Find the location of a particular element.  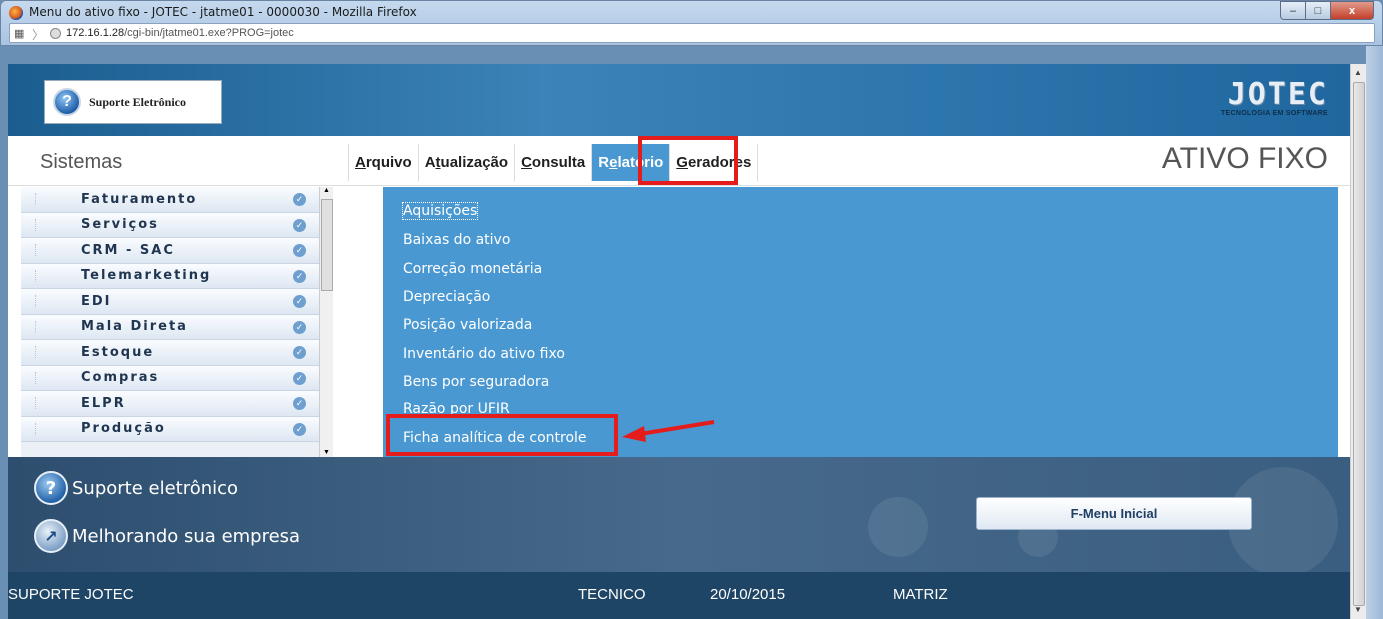

url-path: /cgi-bin/jtatme01.exe?PROG=jotec is located at coordinates (209, 33).